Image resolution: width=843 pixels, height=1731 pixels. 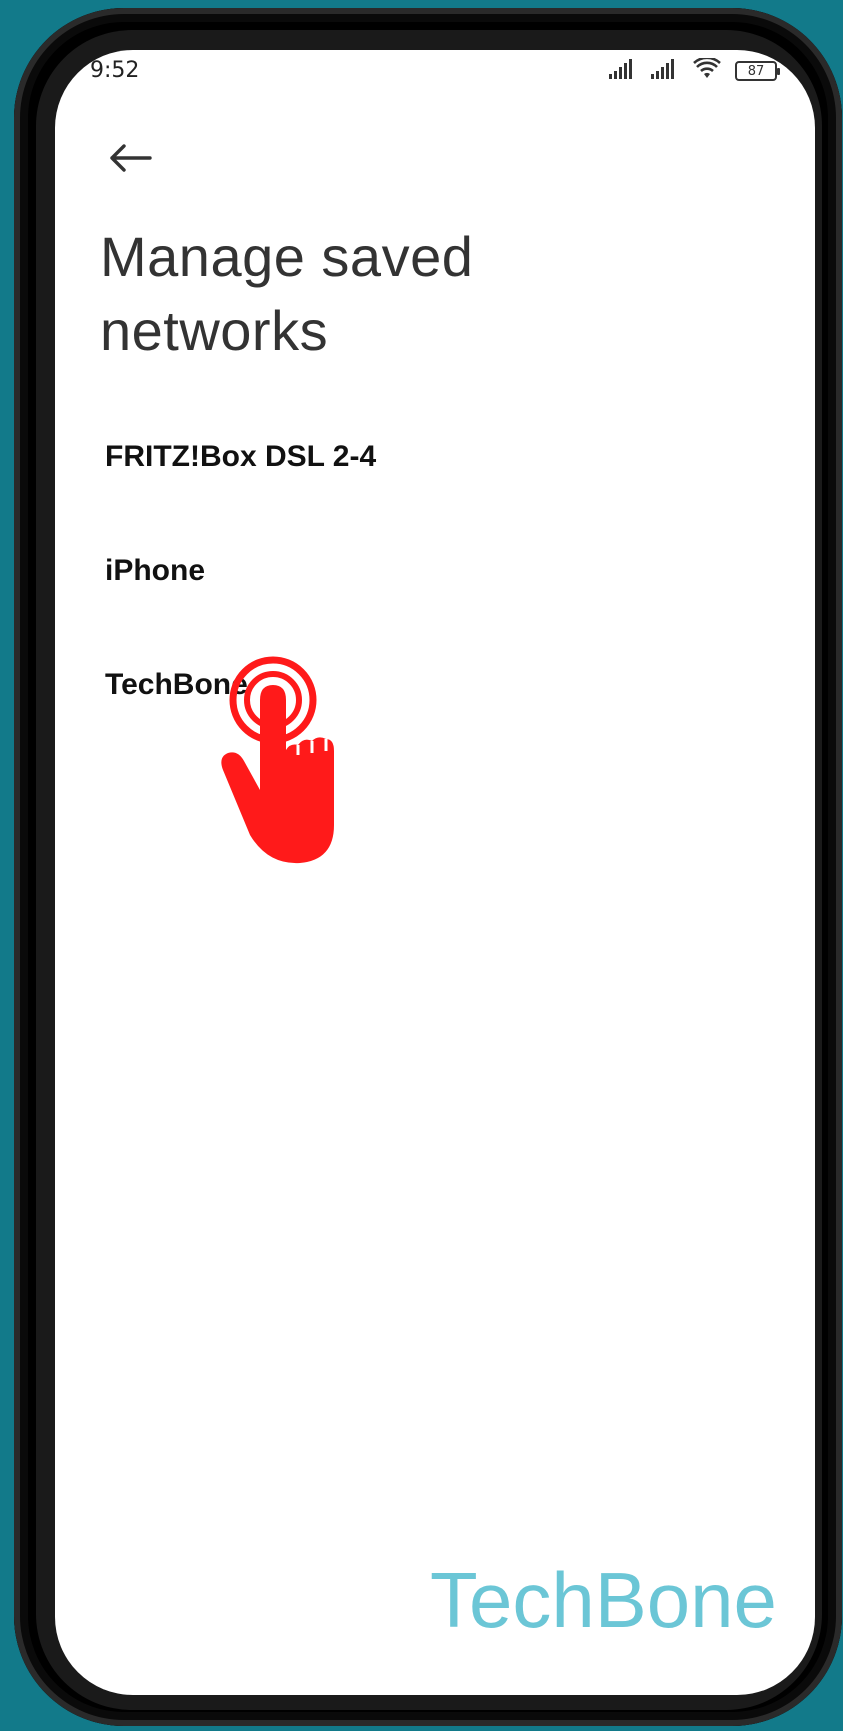 I want to click on network-label: TechBone, so click(x=176, y=684).